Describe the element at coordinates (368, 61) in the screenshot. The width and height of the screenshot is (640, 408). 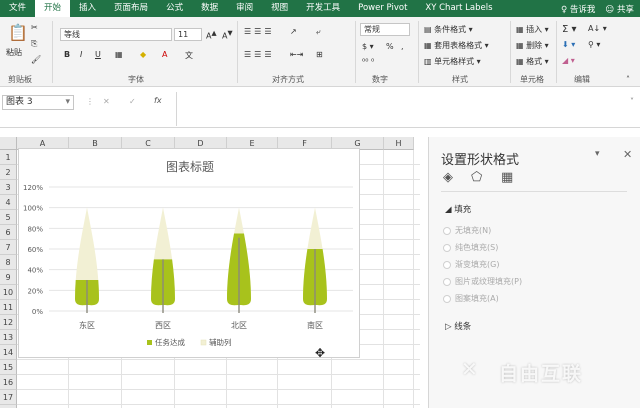
I see `decimal-icons: ⁰⁰ ⁰` at that location.